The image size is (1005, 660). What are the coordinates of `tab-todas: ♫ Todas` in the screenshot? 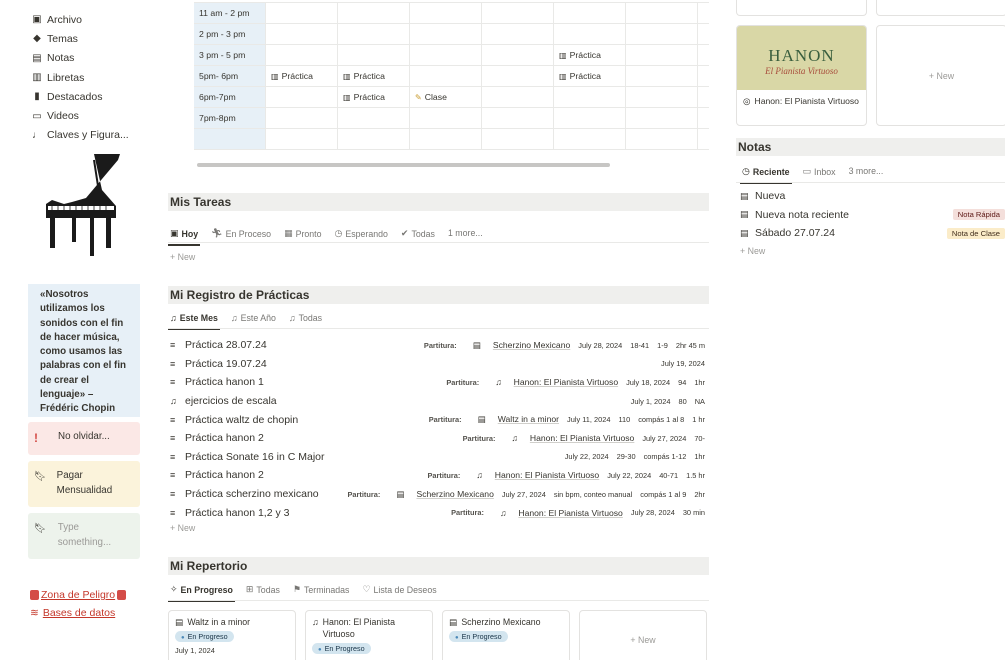 It's located at (305, 320).